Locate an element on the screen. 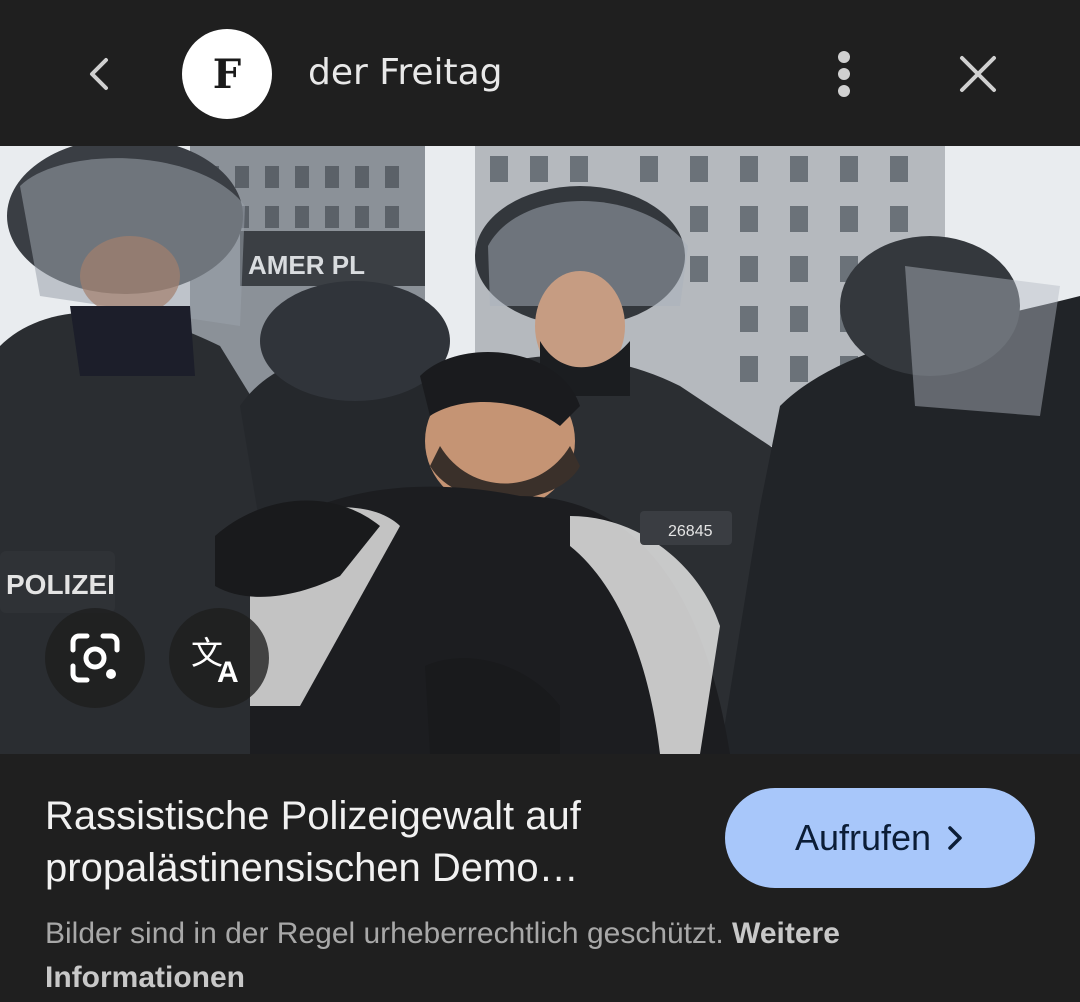  translate-icon: 文 A is located at coordinates (215, 660).